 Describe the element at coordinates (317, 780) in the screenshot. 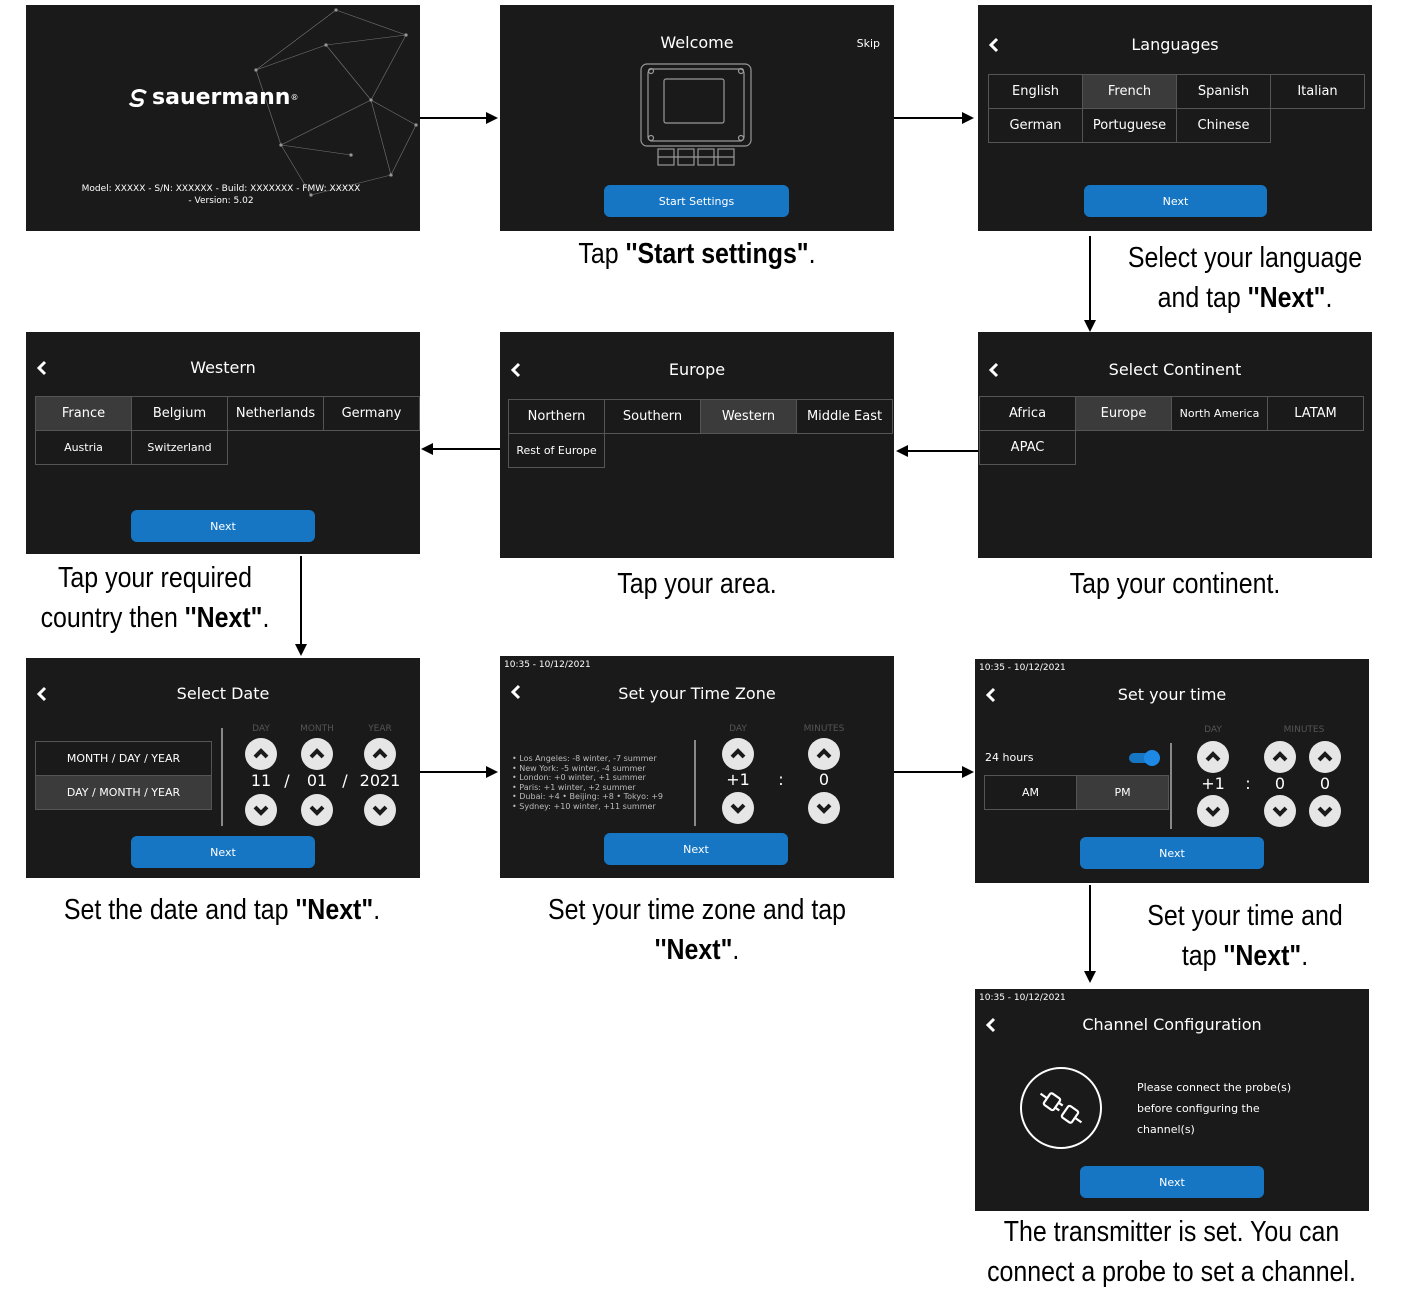

I see `month-value: 01` at that location.